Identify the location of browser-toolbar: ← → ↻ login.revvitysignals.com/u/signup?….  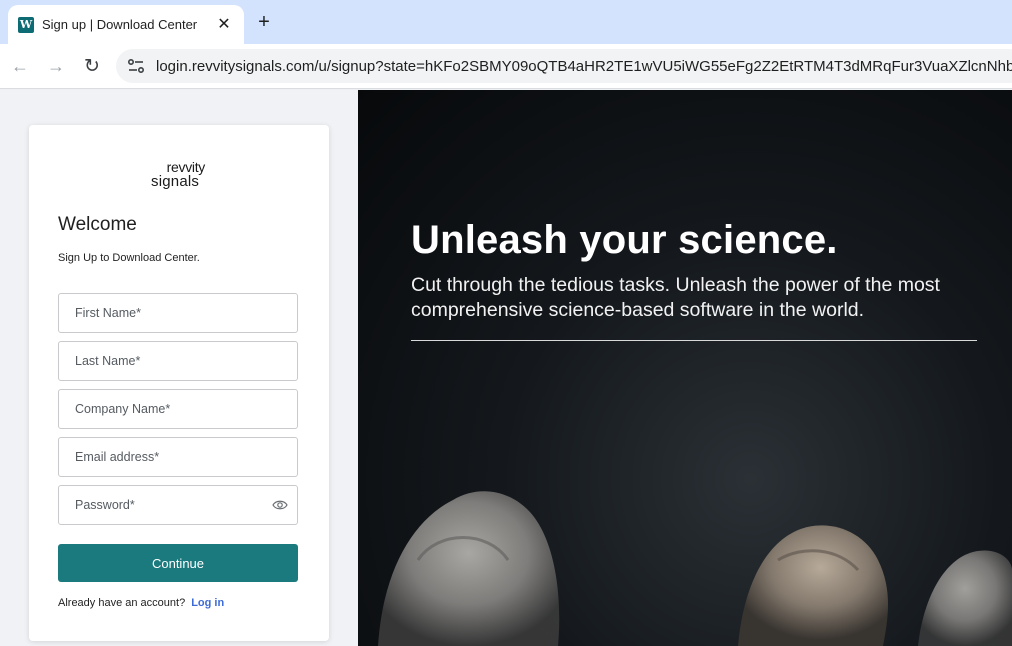
(506, 66).